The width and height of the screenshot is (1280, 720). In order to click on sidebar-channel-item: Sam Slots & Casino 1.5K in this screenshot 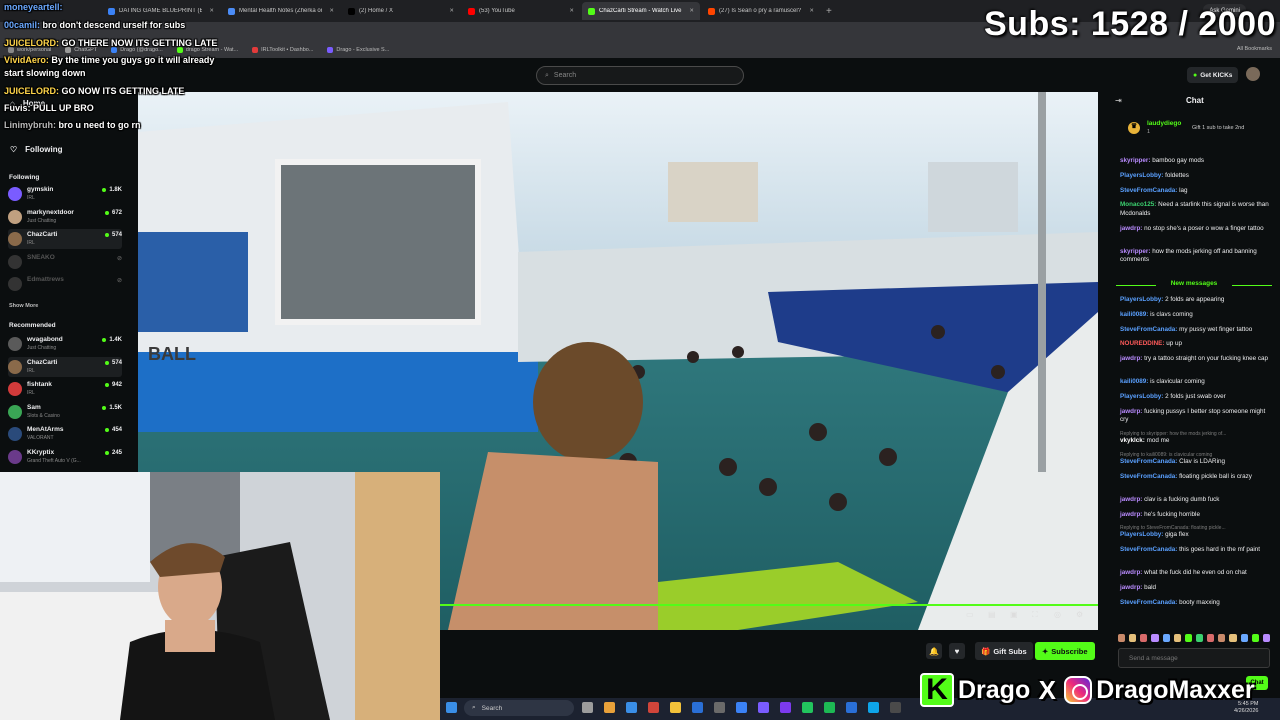, I will do `click(65, 412)`.